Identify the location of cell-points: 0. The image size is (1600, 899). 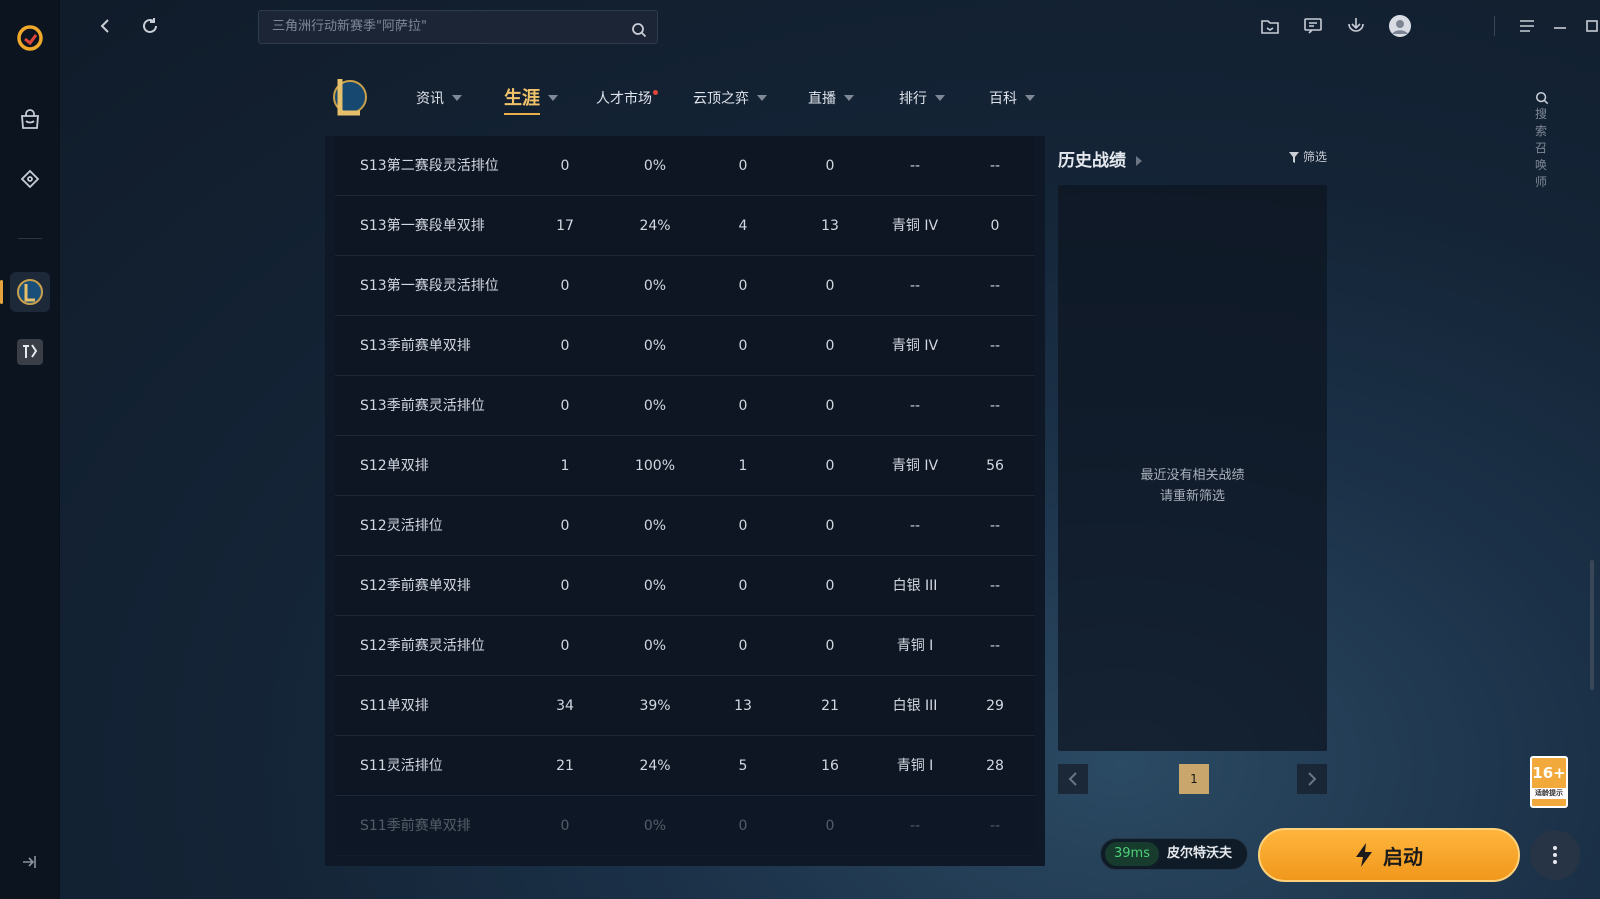
(995, 226).